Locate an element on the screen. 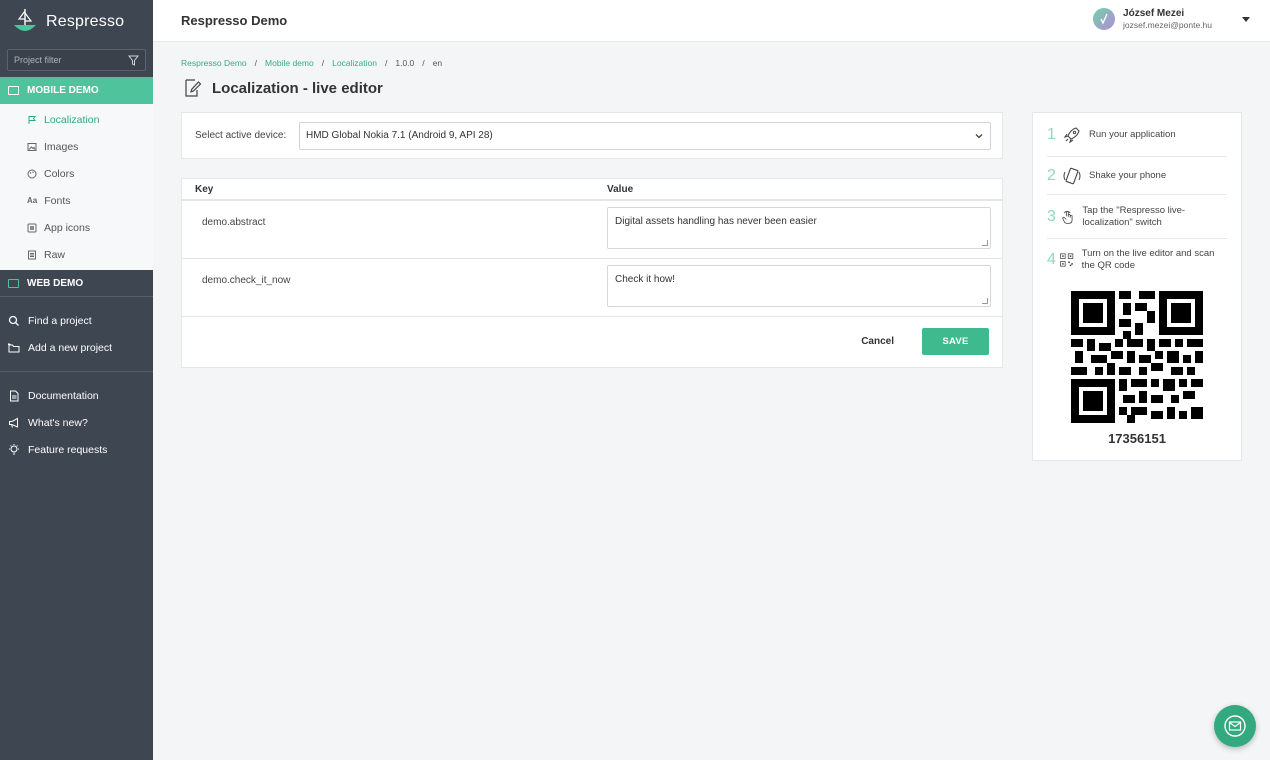 The width and height of the screenshot is (1270, 760). page-title: Localization - live editor is located at coordinates (297, 88).